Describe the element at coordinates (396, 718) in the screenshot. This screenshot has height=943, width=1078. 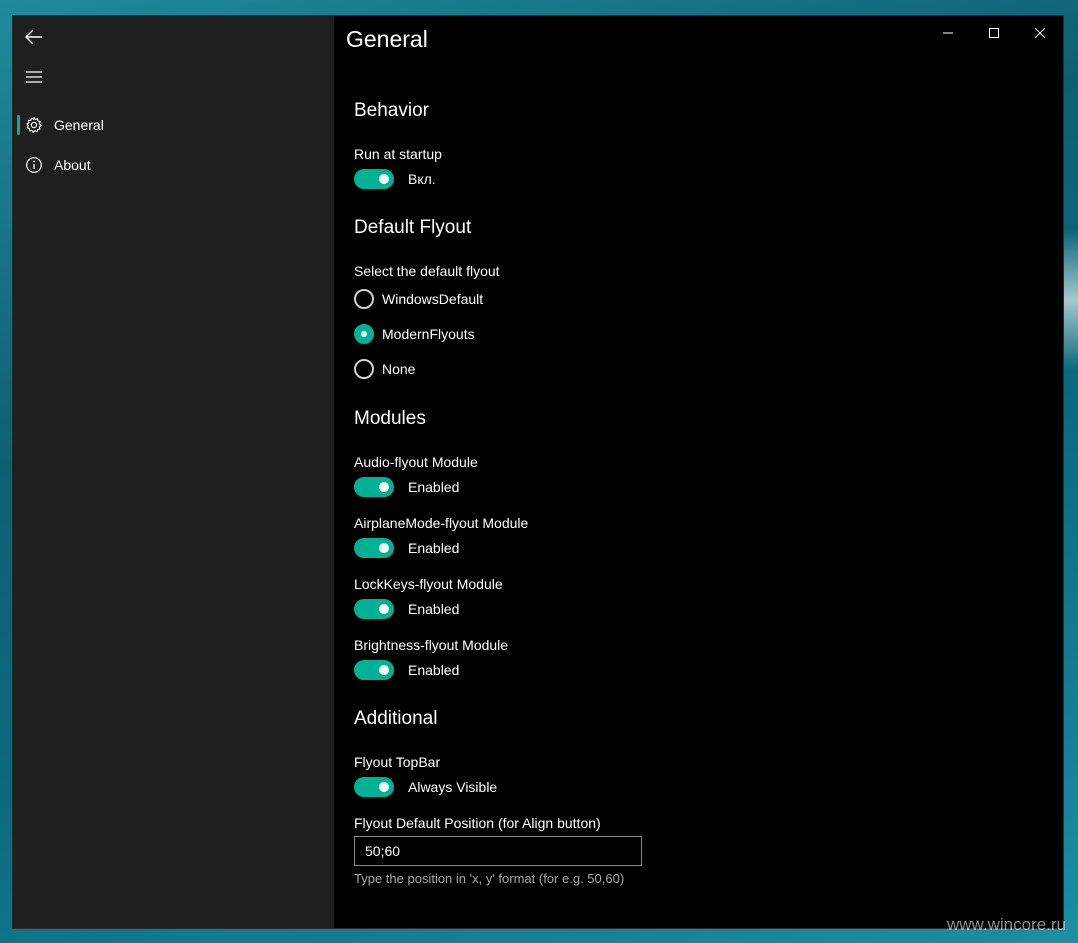
I see `additional-section-title: Additional` at that location.